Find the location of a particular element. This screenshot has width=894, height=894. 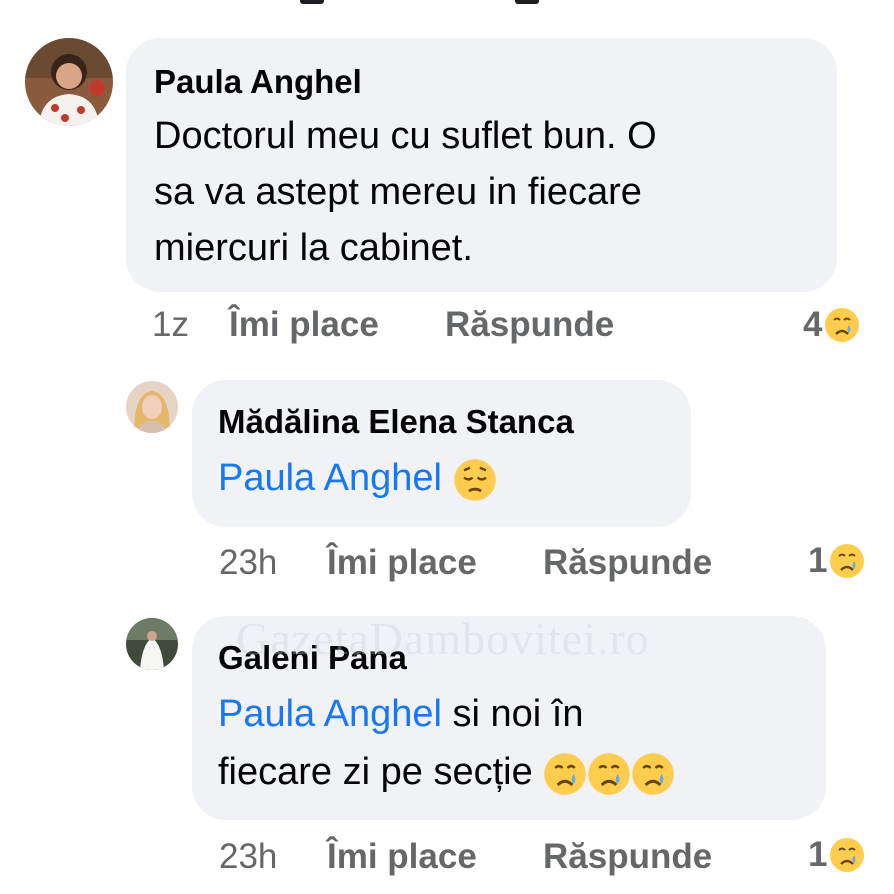

comment-text-line: Paula Anghel si noi în is located at coordinates (401, 714).